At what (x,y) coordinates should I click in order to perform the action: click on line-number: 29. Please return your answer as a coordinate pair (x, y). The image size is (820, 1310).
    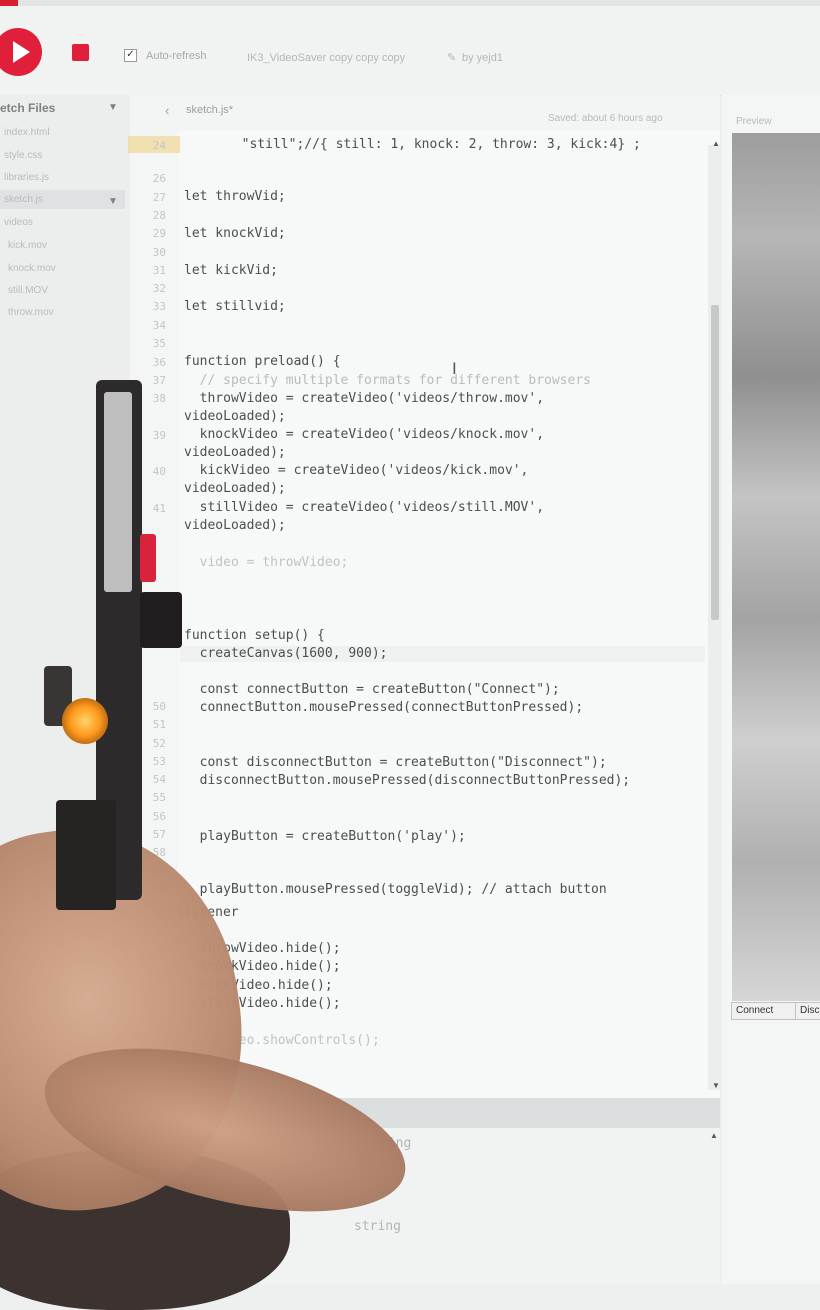
    Looking at the image, I should click on (159, 233).